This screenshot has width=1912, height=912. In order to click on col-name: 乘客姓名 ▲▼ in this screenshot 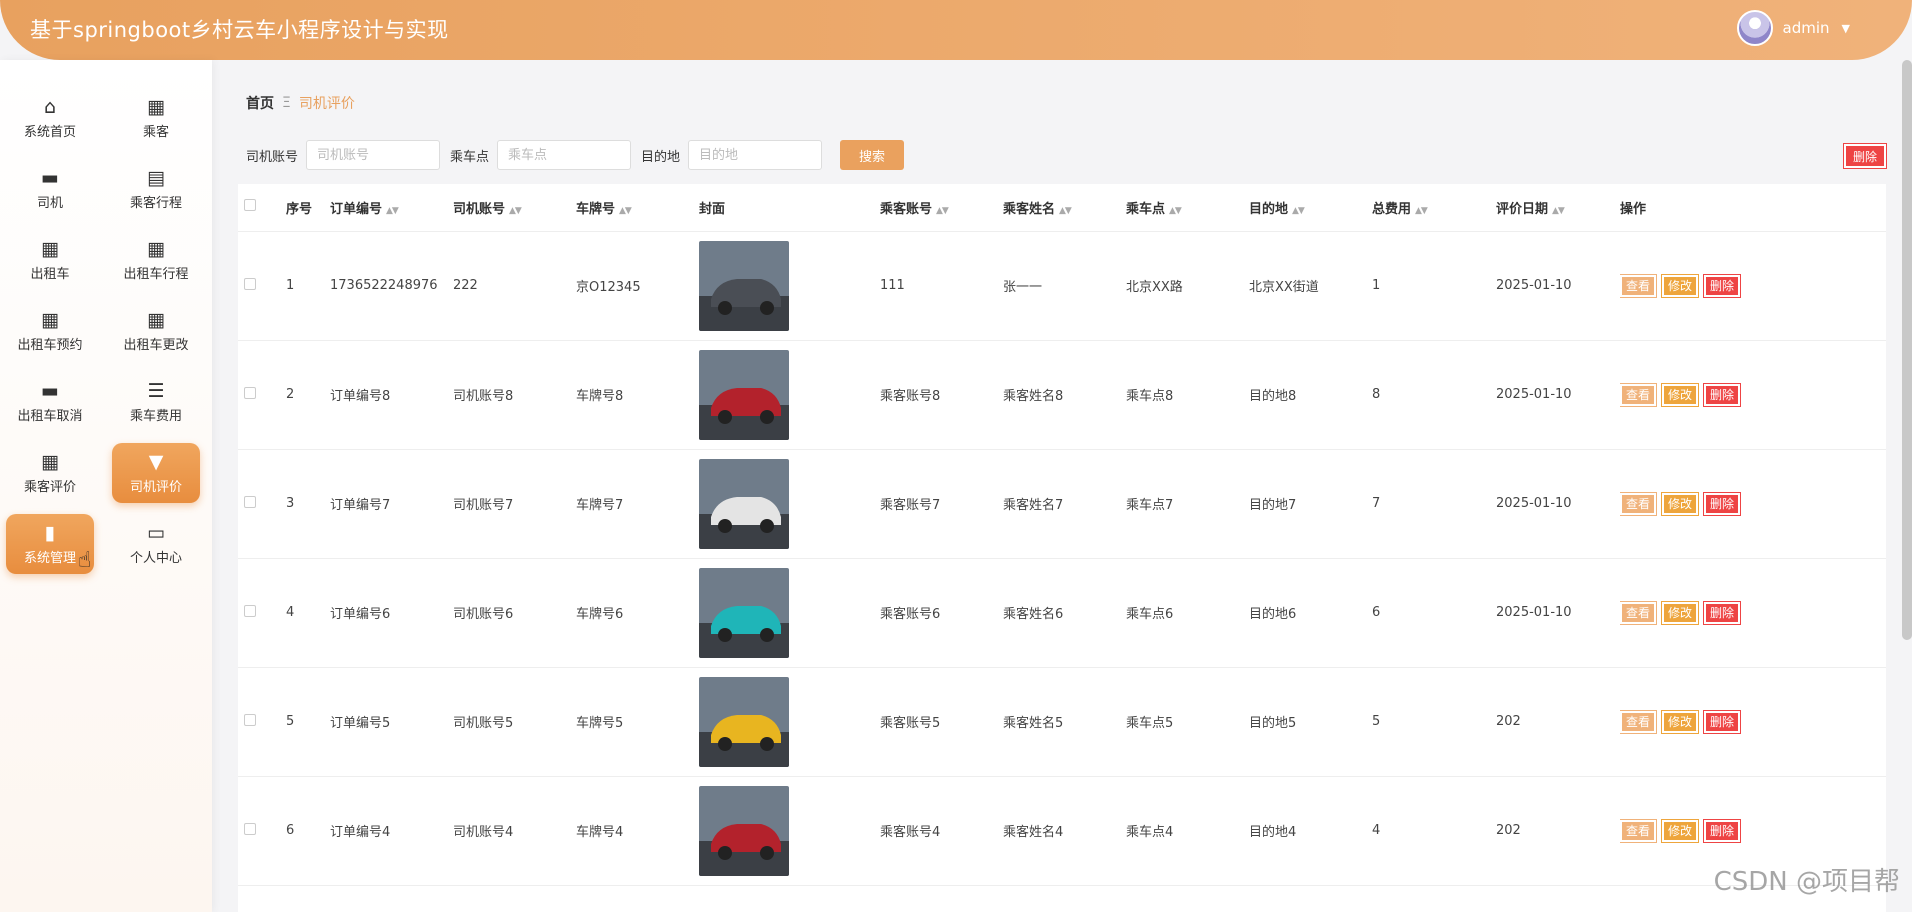, I will do `click(1064, 208)`.